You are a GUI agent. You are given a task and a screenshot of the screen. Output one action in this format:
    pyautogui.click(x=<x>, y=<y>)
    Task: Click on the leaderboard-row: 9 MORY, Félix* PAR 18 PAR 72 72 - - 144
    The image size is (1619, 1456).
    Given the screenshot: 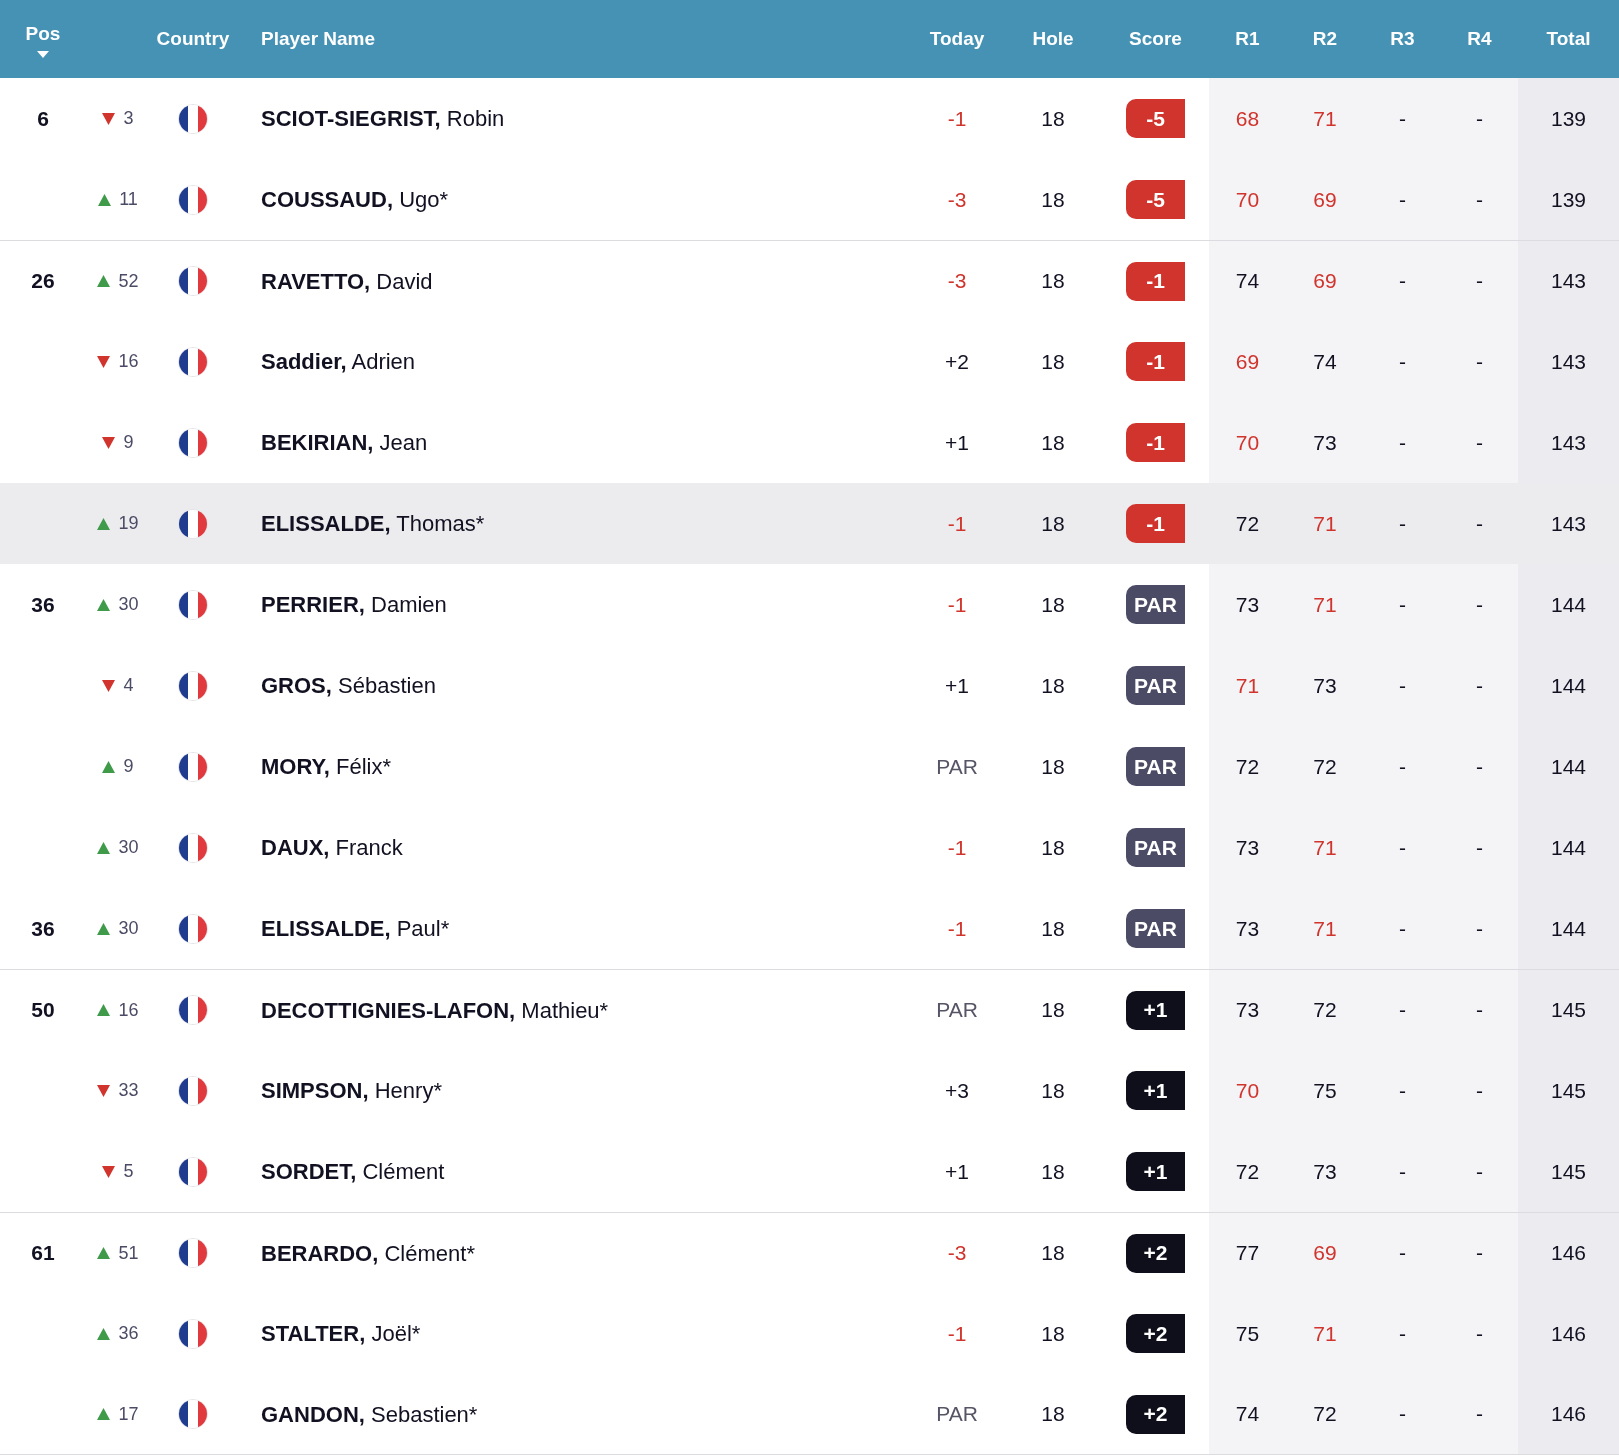 What is the action you would take?
    pyautogui.click(x=809, y=766)
    